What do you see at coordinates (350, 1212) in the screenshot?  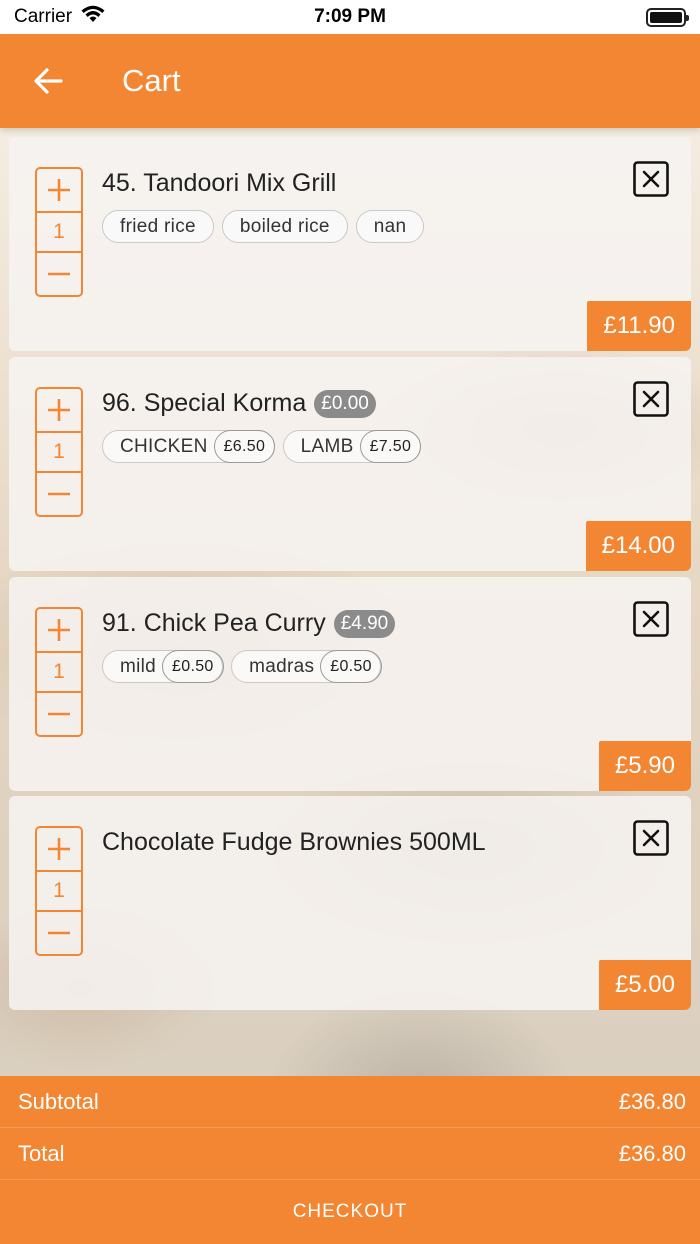 I see `checkout-button: CHECKOUT` at bounding box center [350, 1212].